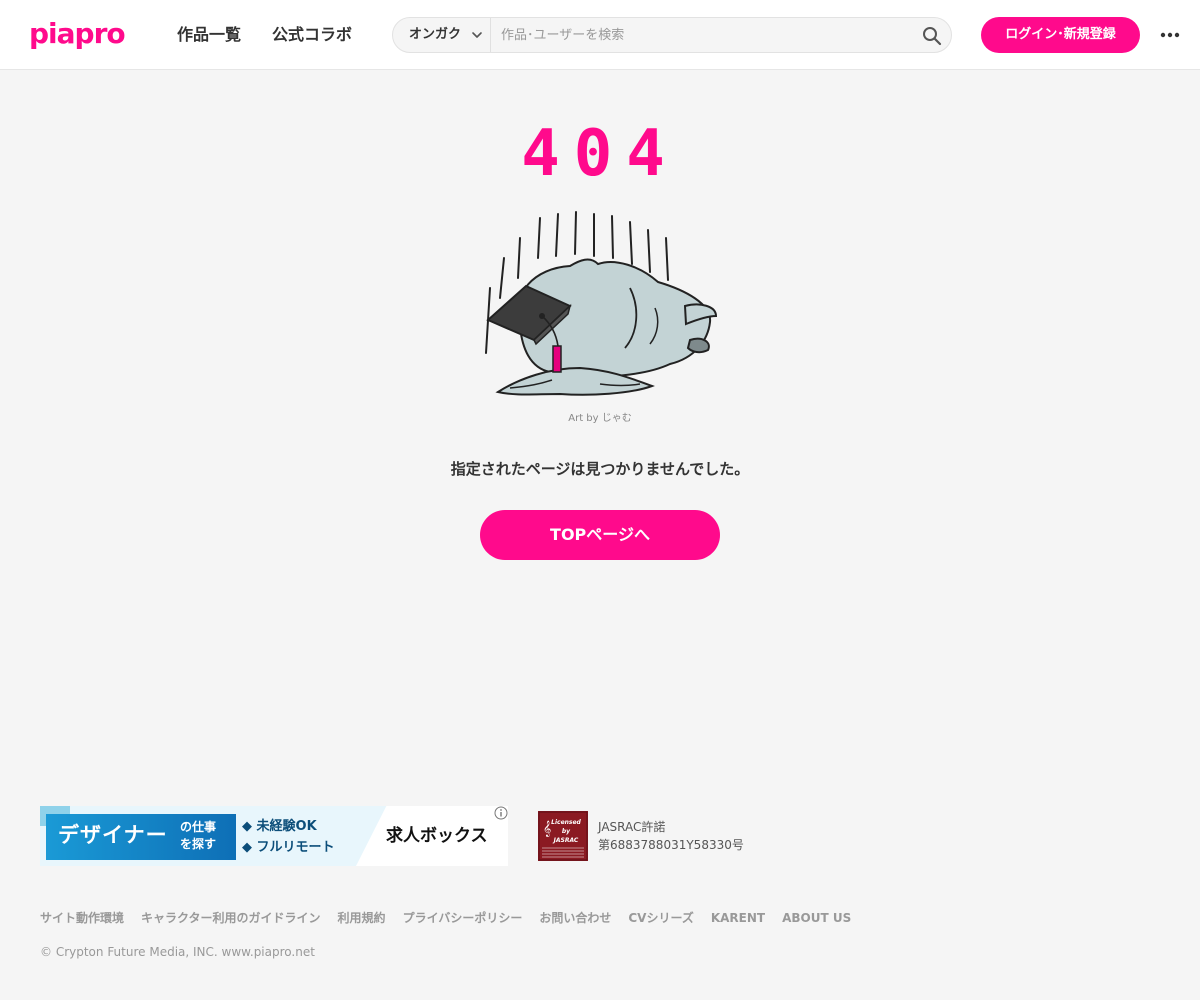 Image resolution: width=1200 pixels, height=1000 pixels. Describe the element at coordinates (279, 826) in the screenshot. I see `ad-point-1: ◆ 未経験OK` at that location.